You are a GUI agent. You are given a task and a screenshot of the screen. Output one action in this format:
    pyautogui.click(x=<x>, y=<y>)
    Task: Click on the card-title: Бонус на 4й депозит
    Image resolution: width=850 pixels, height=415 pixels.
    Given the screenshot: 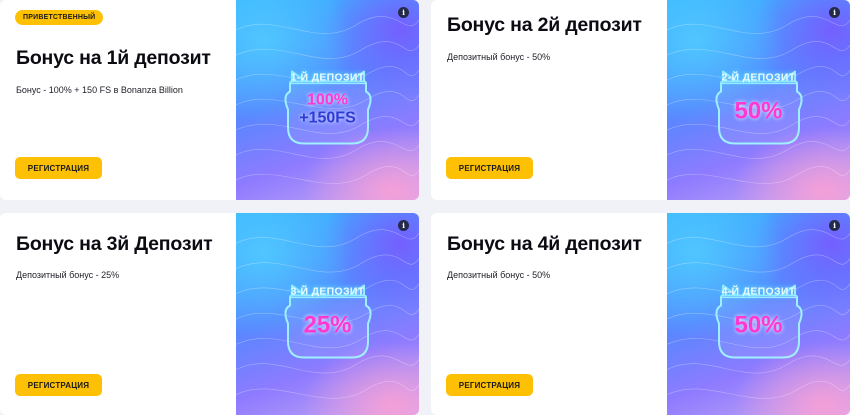 What is the action you would take?
    pyautogui.click(x=544, y=244)
    